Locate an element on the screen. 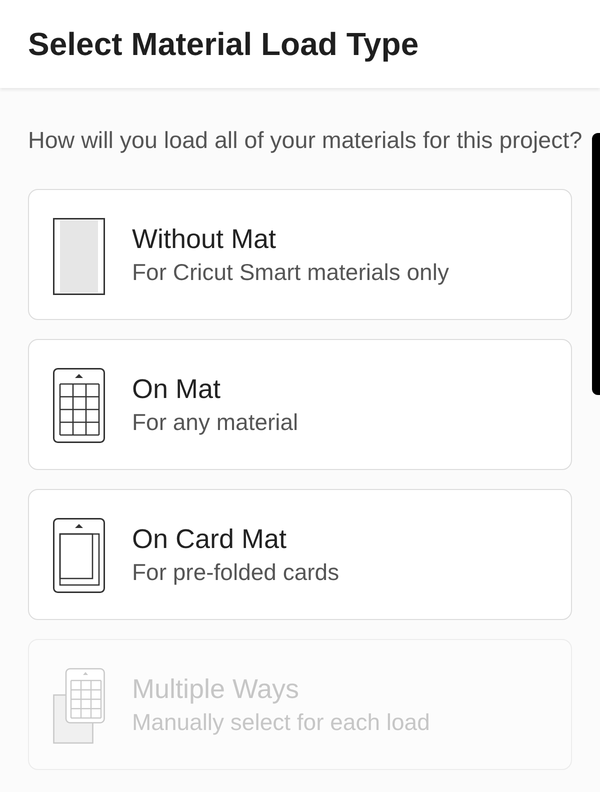 The width and height of the screenshot is (600, 792). load-option-card: On Card Mat For pre-folded cards is located at coordinates (300, 554).